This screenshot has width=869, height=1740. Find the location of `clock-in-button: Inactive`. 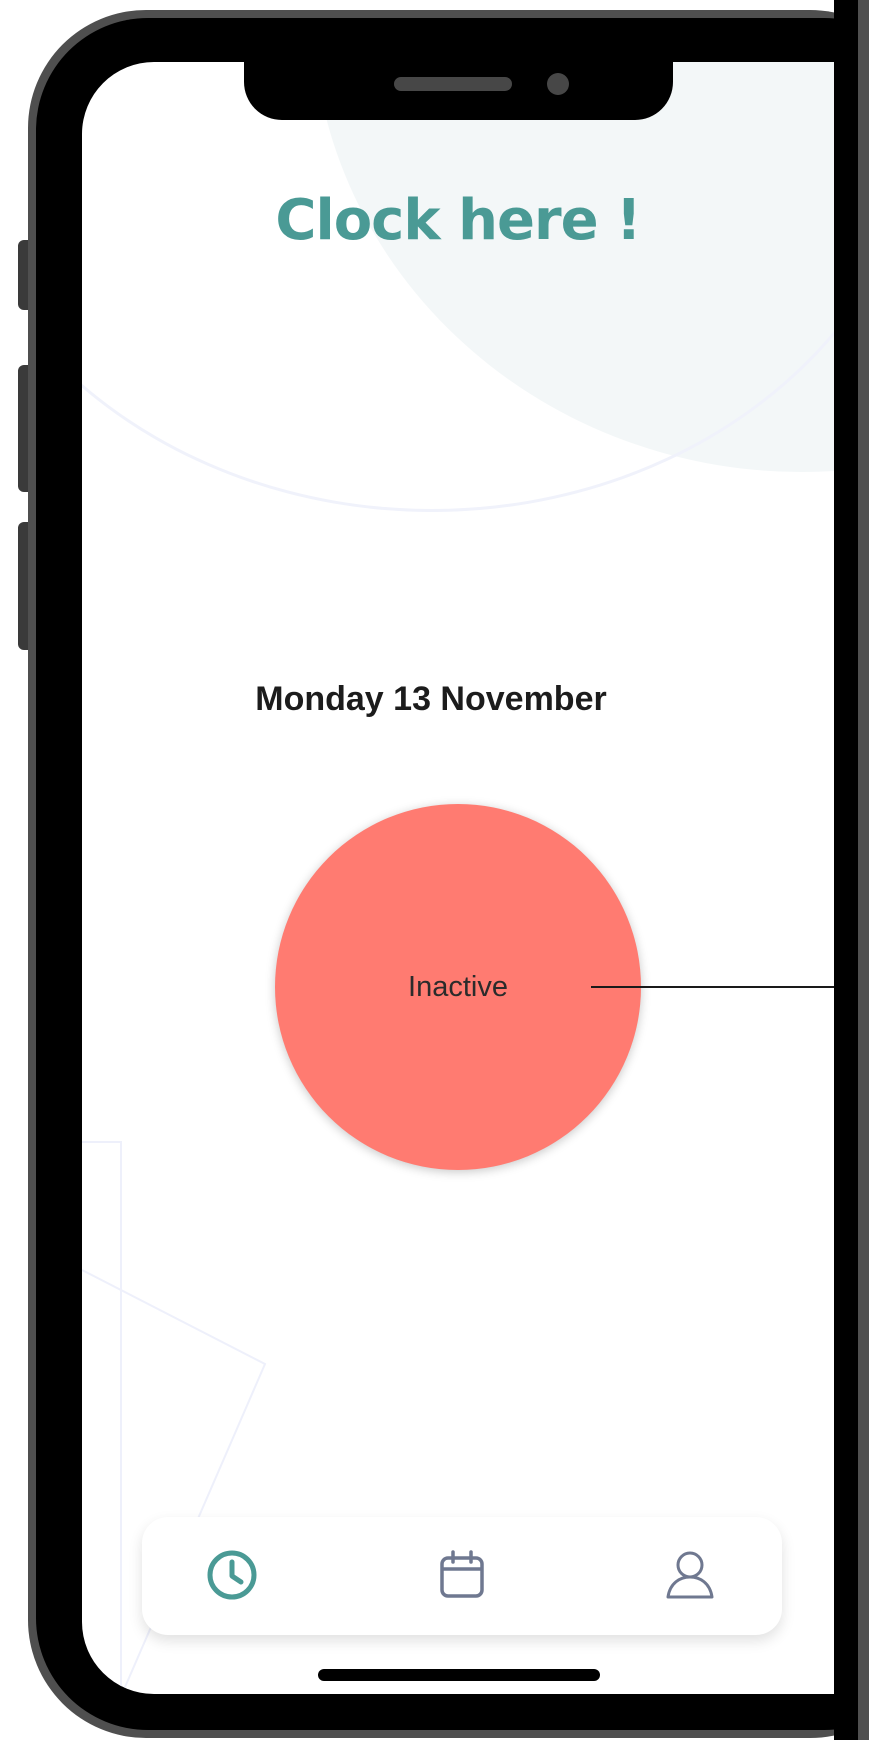

clock-in-button: Inactive is located at coordinates (458, 987).